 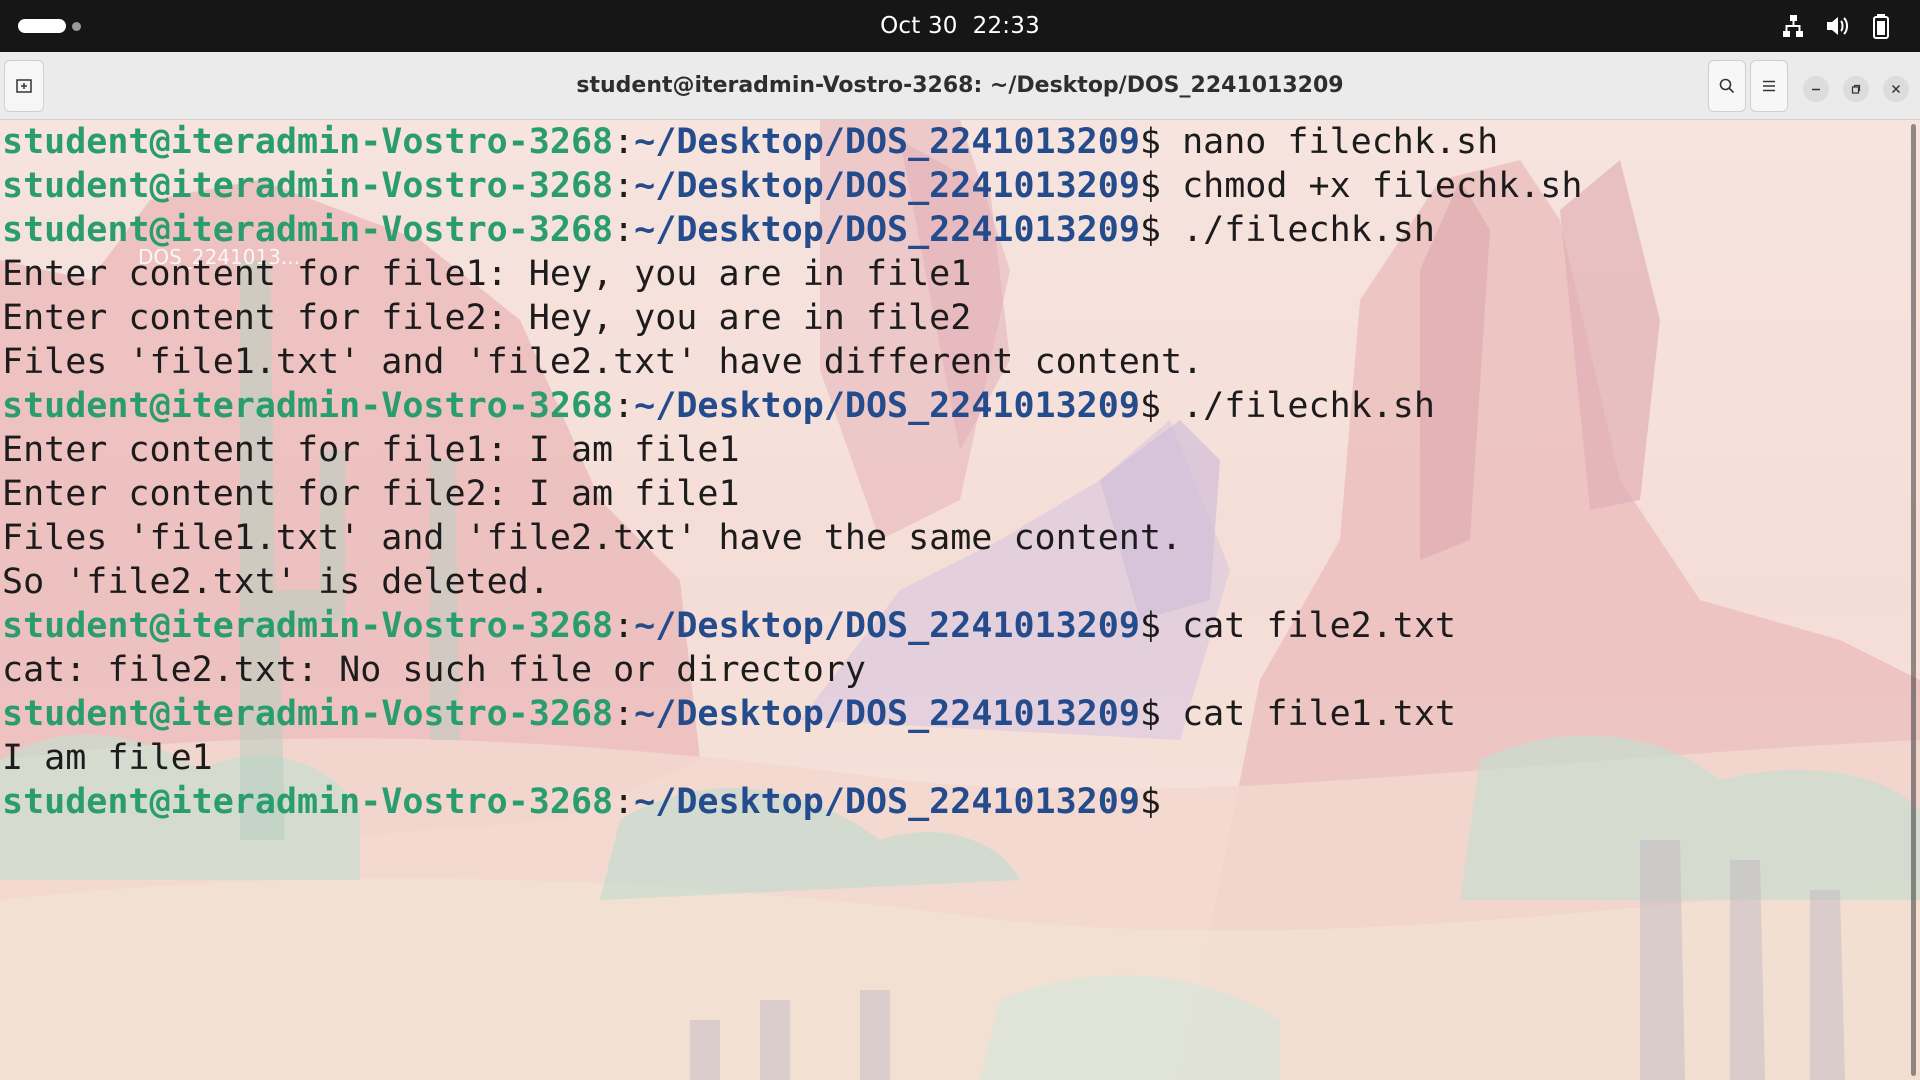 What do you see at coordinates (42, 26) in the screenshot?
I see `workspace-indicator-active` at bounding box center [42, 26].